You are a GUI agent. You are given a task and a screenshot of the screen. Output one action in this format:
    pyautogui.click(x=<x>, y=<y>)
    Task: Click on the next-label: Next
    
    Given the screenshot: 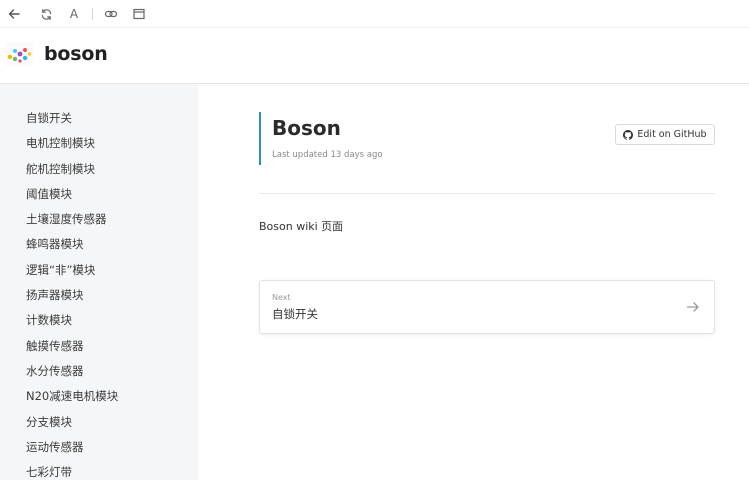 What is the action you would take?
    pyautogui.click(x=281, y=297)
    